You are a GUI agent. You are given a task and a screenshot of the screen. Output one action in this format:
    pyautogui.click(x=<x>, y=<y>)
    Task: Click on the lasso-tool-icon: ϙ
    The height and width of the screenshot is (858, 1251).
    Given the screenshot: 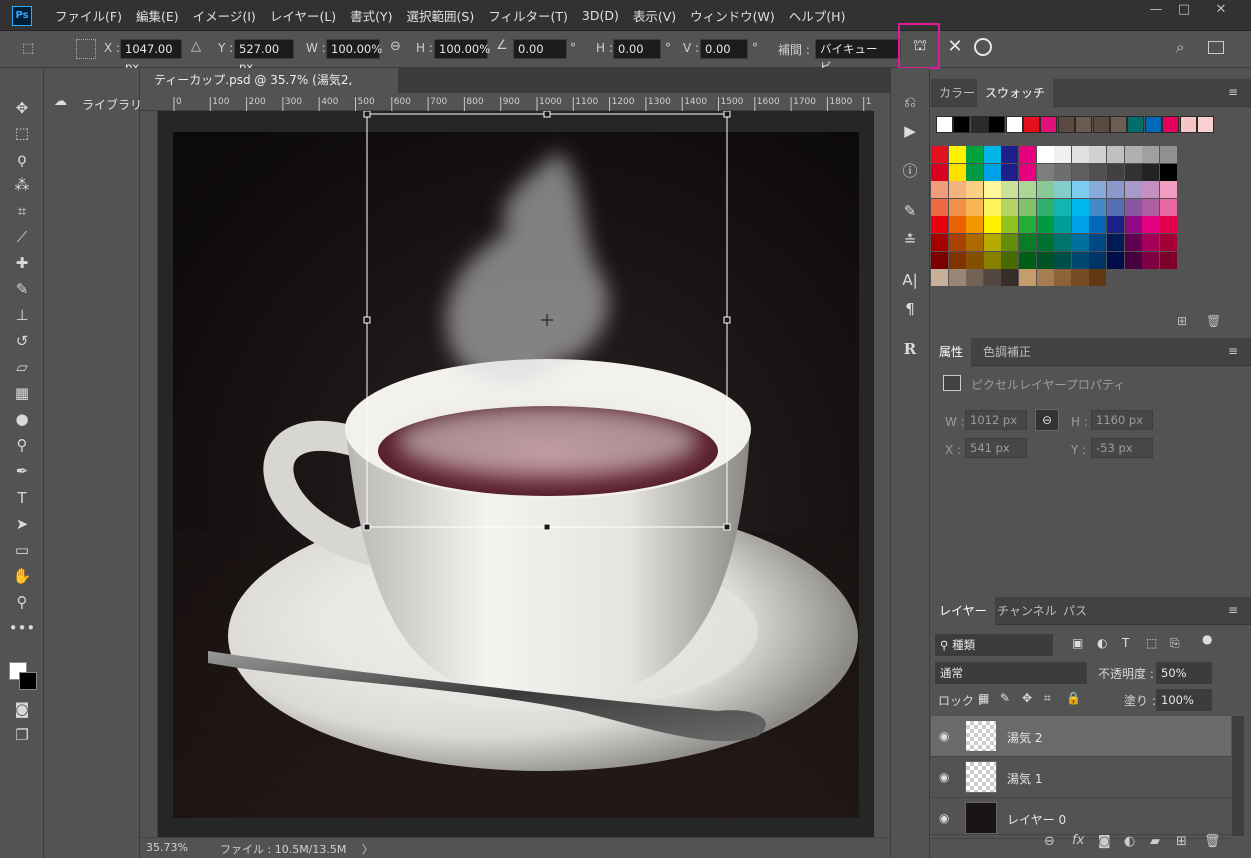 What is the action you would take?
    pyautogui.click(x=22, y=159)
    